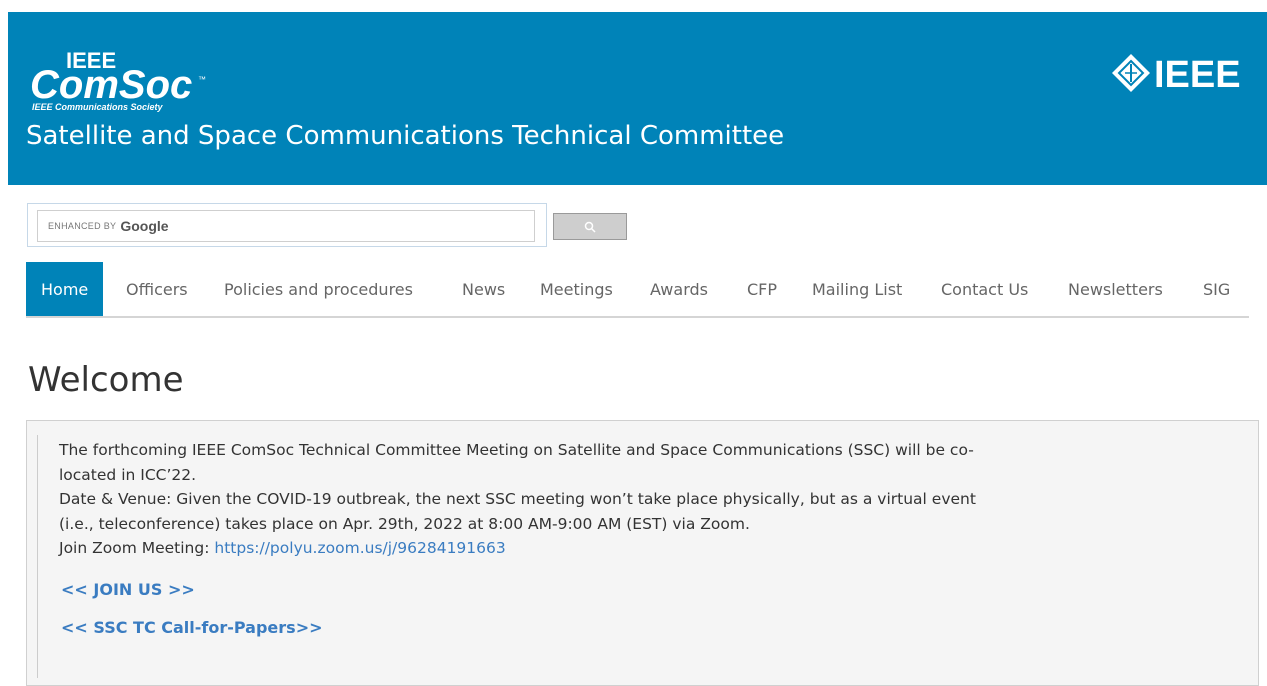 Image resolution: width=1267 pixels, height=686 pixels. I want to click on nav-mailing-list: Mailing List, so click(857, 289).